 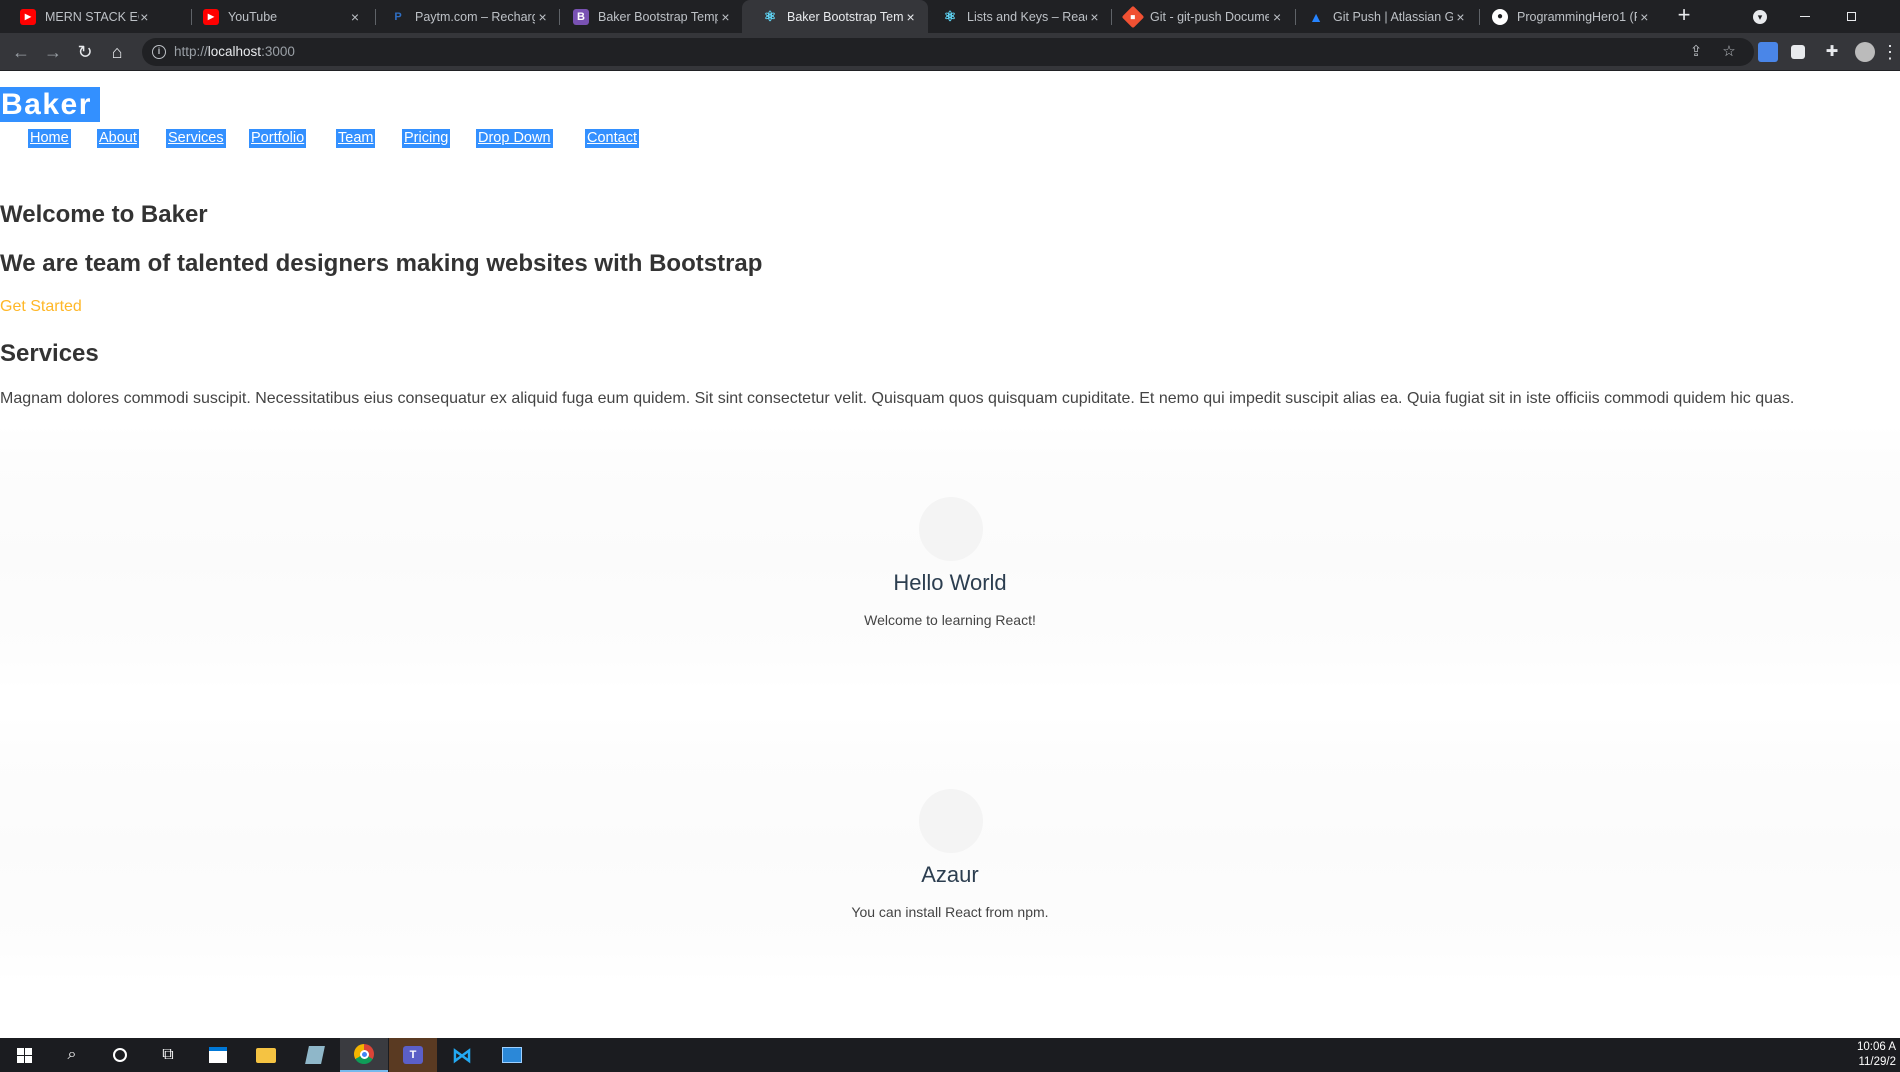 I want to click on vscode-icon: ⋈, so click(x=462, y=1055).